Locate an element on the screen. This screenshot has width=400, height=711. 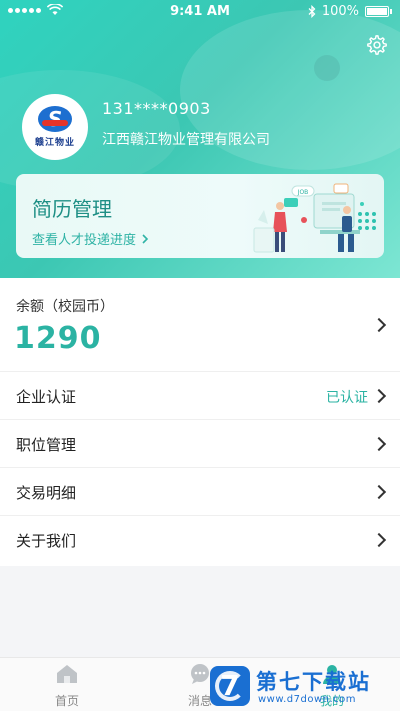
menu-item-about-us: 关于我们 is located at coordinates (200, 540).